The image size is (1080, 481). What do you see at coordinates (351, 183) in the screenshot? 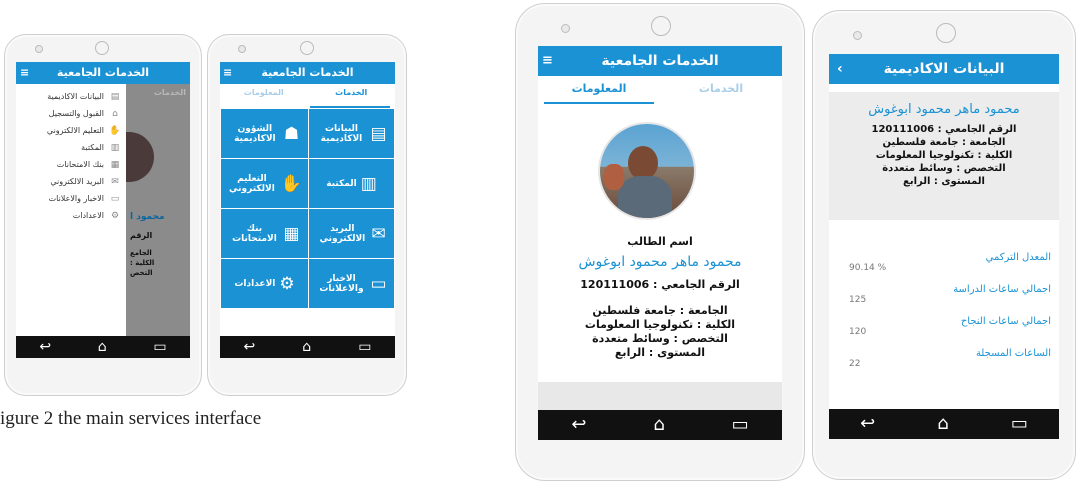
I see `tile-library: ▥ المكتبة` at bounding box center [351, 183].